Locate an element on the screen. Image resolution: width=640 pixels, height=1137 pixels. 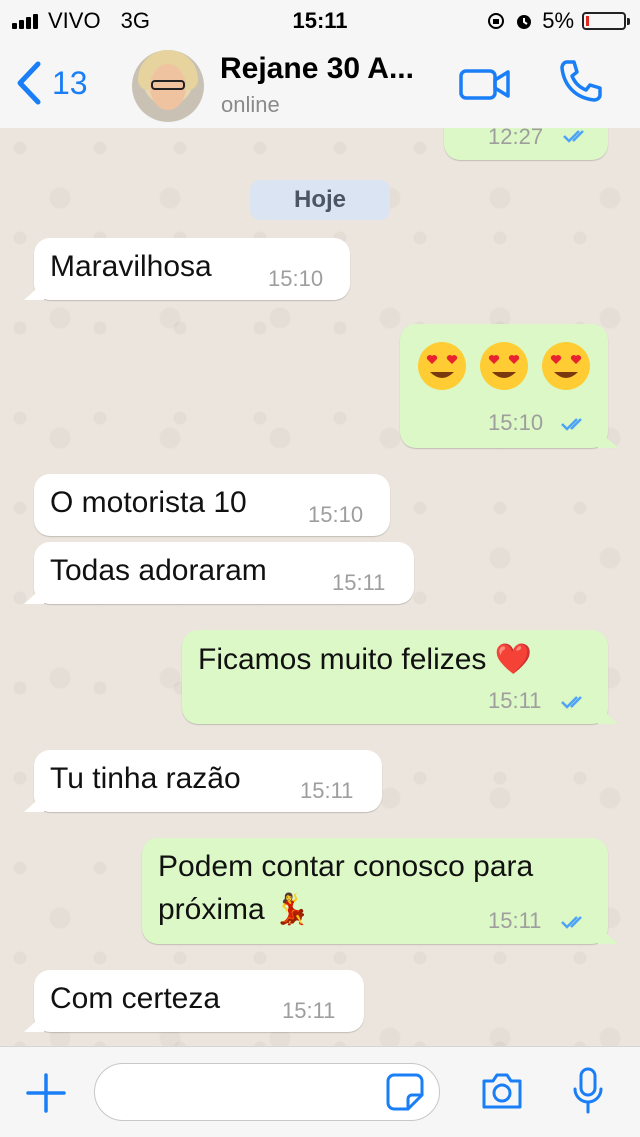
unread-count: 13 is located at coordinates (70, 82).